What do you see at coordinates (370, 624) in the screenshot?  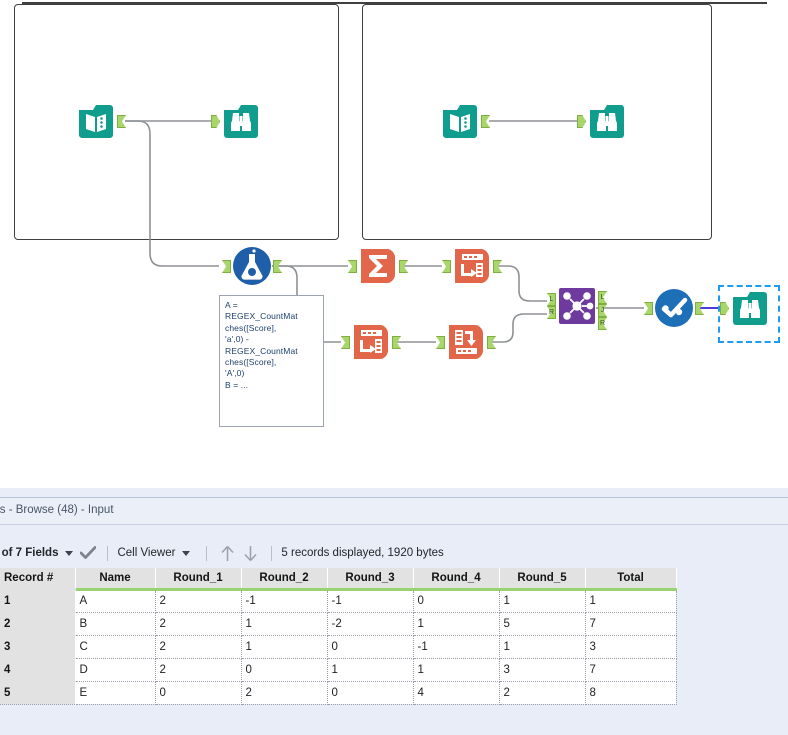 I see `cell-round3: -2` at bounding box center [370, 624].